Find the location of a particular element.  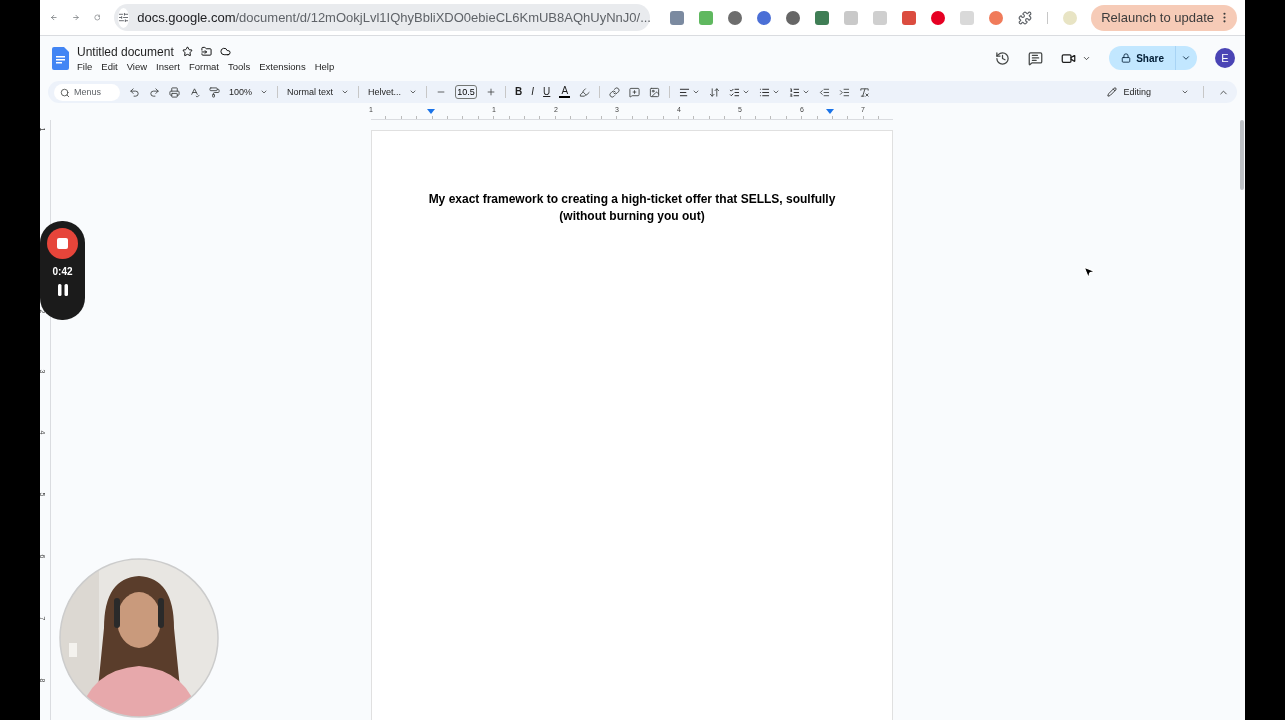

recording-time: 0:42 is located at coordinates (62, 271).